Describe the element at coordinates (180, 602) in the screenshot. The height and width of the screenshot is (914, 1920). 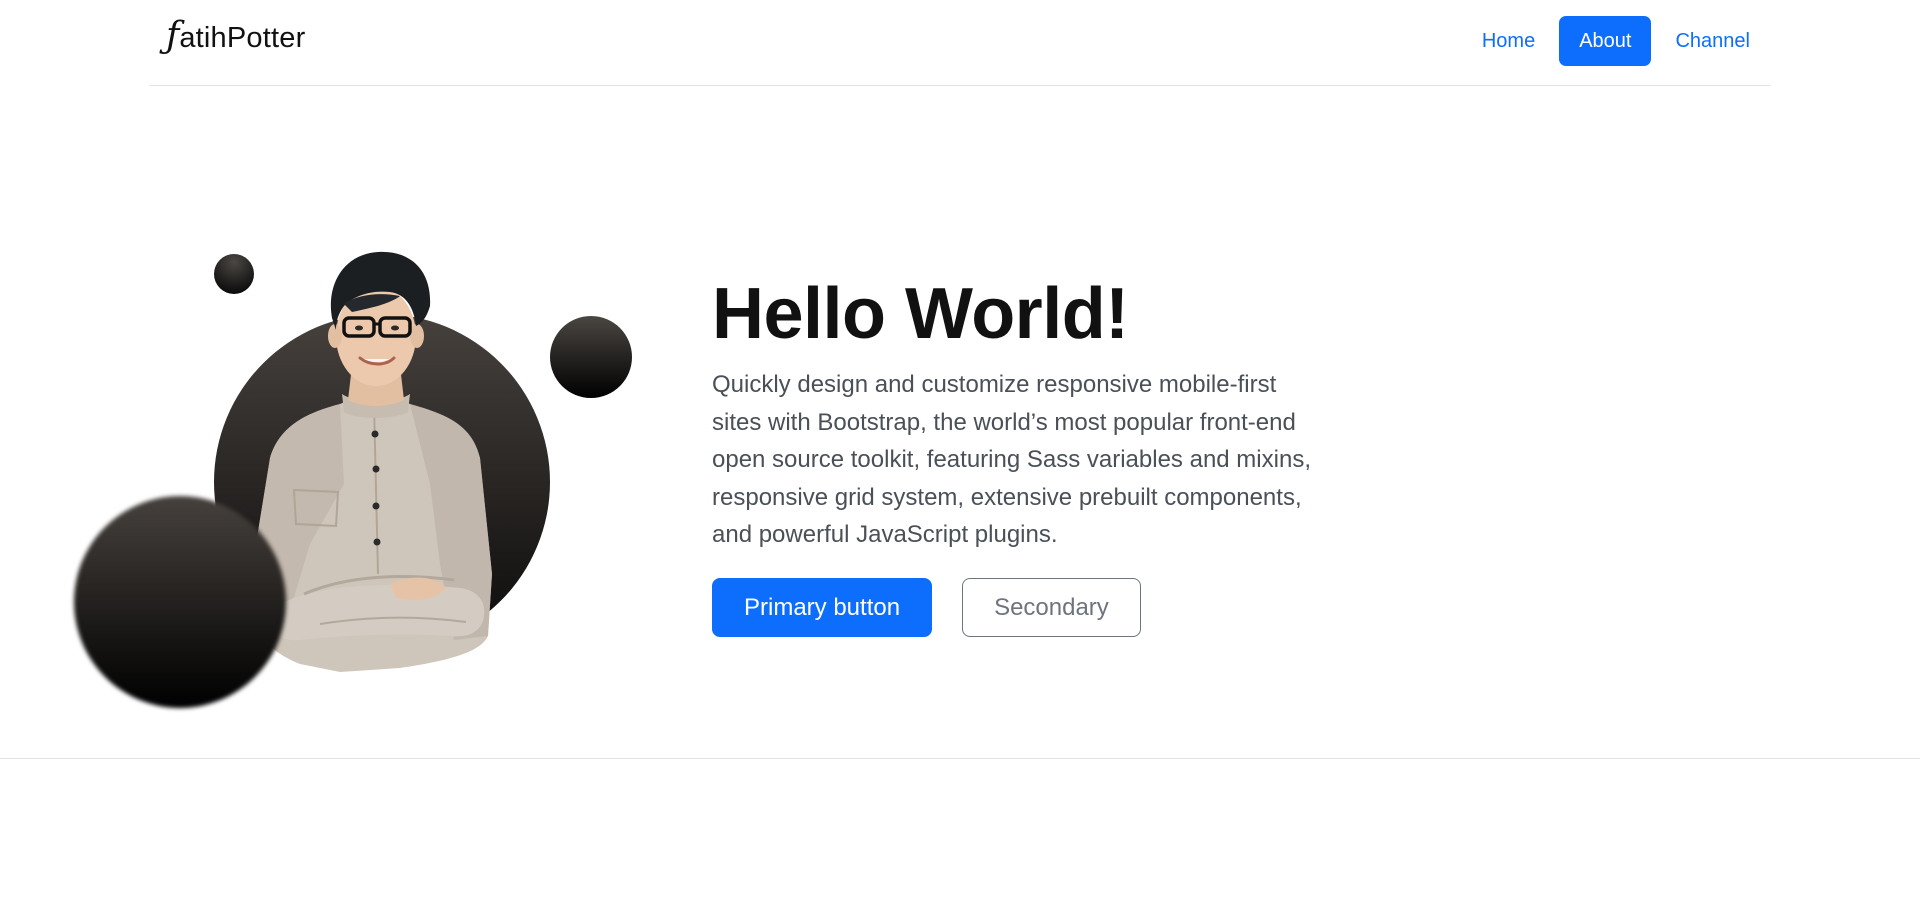
I see `decor-bubble-blurred` at that location.